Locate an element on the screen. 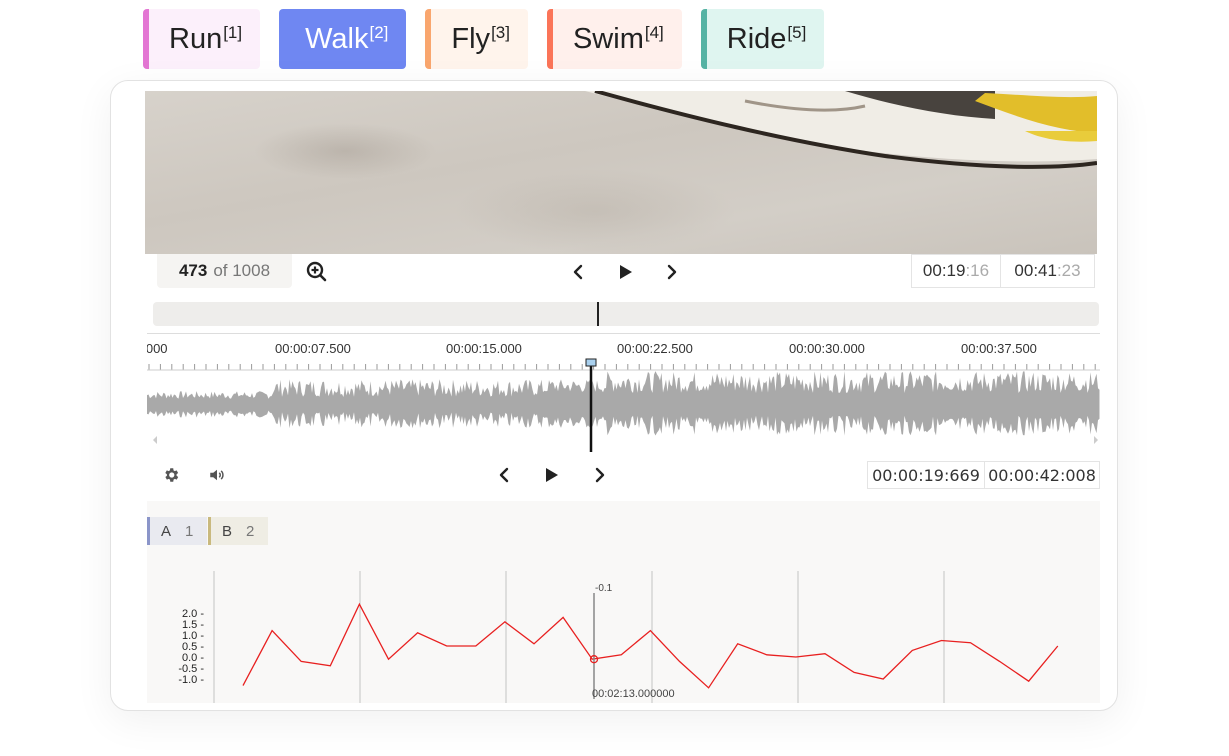 This screenshot has width=1229, height=756. ruler-label: 00:00:15.000 is located at coordinates (484, 348).